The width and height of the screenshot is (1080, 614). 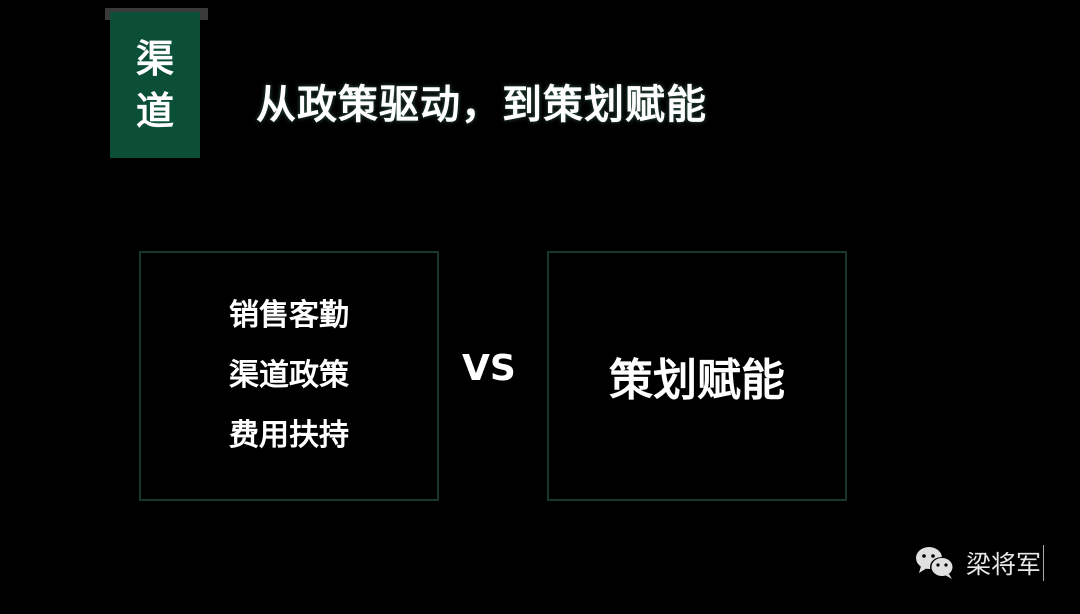 What do you see at coordinates (697, 380) in the screenshot?
I see `right-box-label: 策划赋能` at bounding box center [697, 380].